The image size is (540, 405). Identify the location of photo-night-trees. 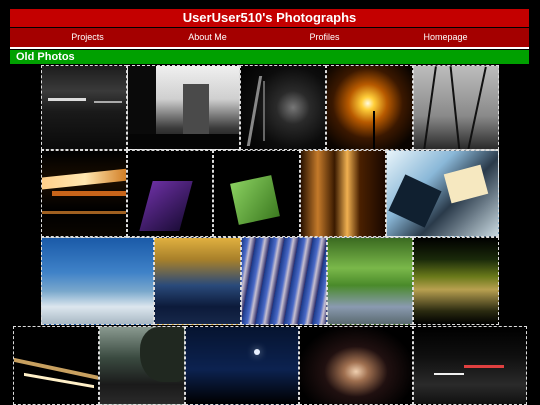
(142, 365).